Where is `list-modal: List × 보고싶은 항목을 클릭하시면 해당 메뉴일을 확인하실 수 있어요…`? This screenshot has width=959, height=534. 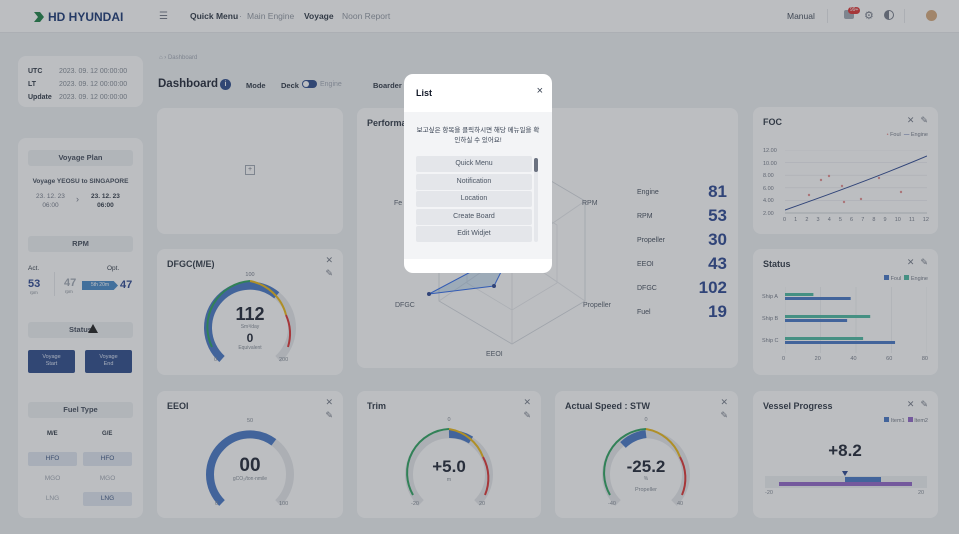 list-modal: List × 보고싶은 항목을 클릭하시면 해당 메뉴일을 확인하실 수 있어요… is located at coordinates (478, 173).